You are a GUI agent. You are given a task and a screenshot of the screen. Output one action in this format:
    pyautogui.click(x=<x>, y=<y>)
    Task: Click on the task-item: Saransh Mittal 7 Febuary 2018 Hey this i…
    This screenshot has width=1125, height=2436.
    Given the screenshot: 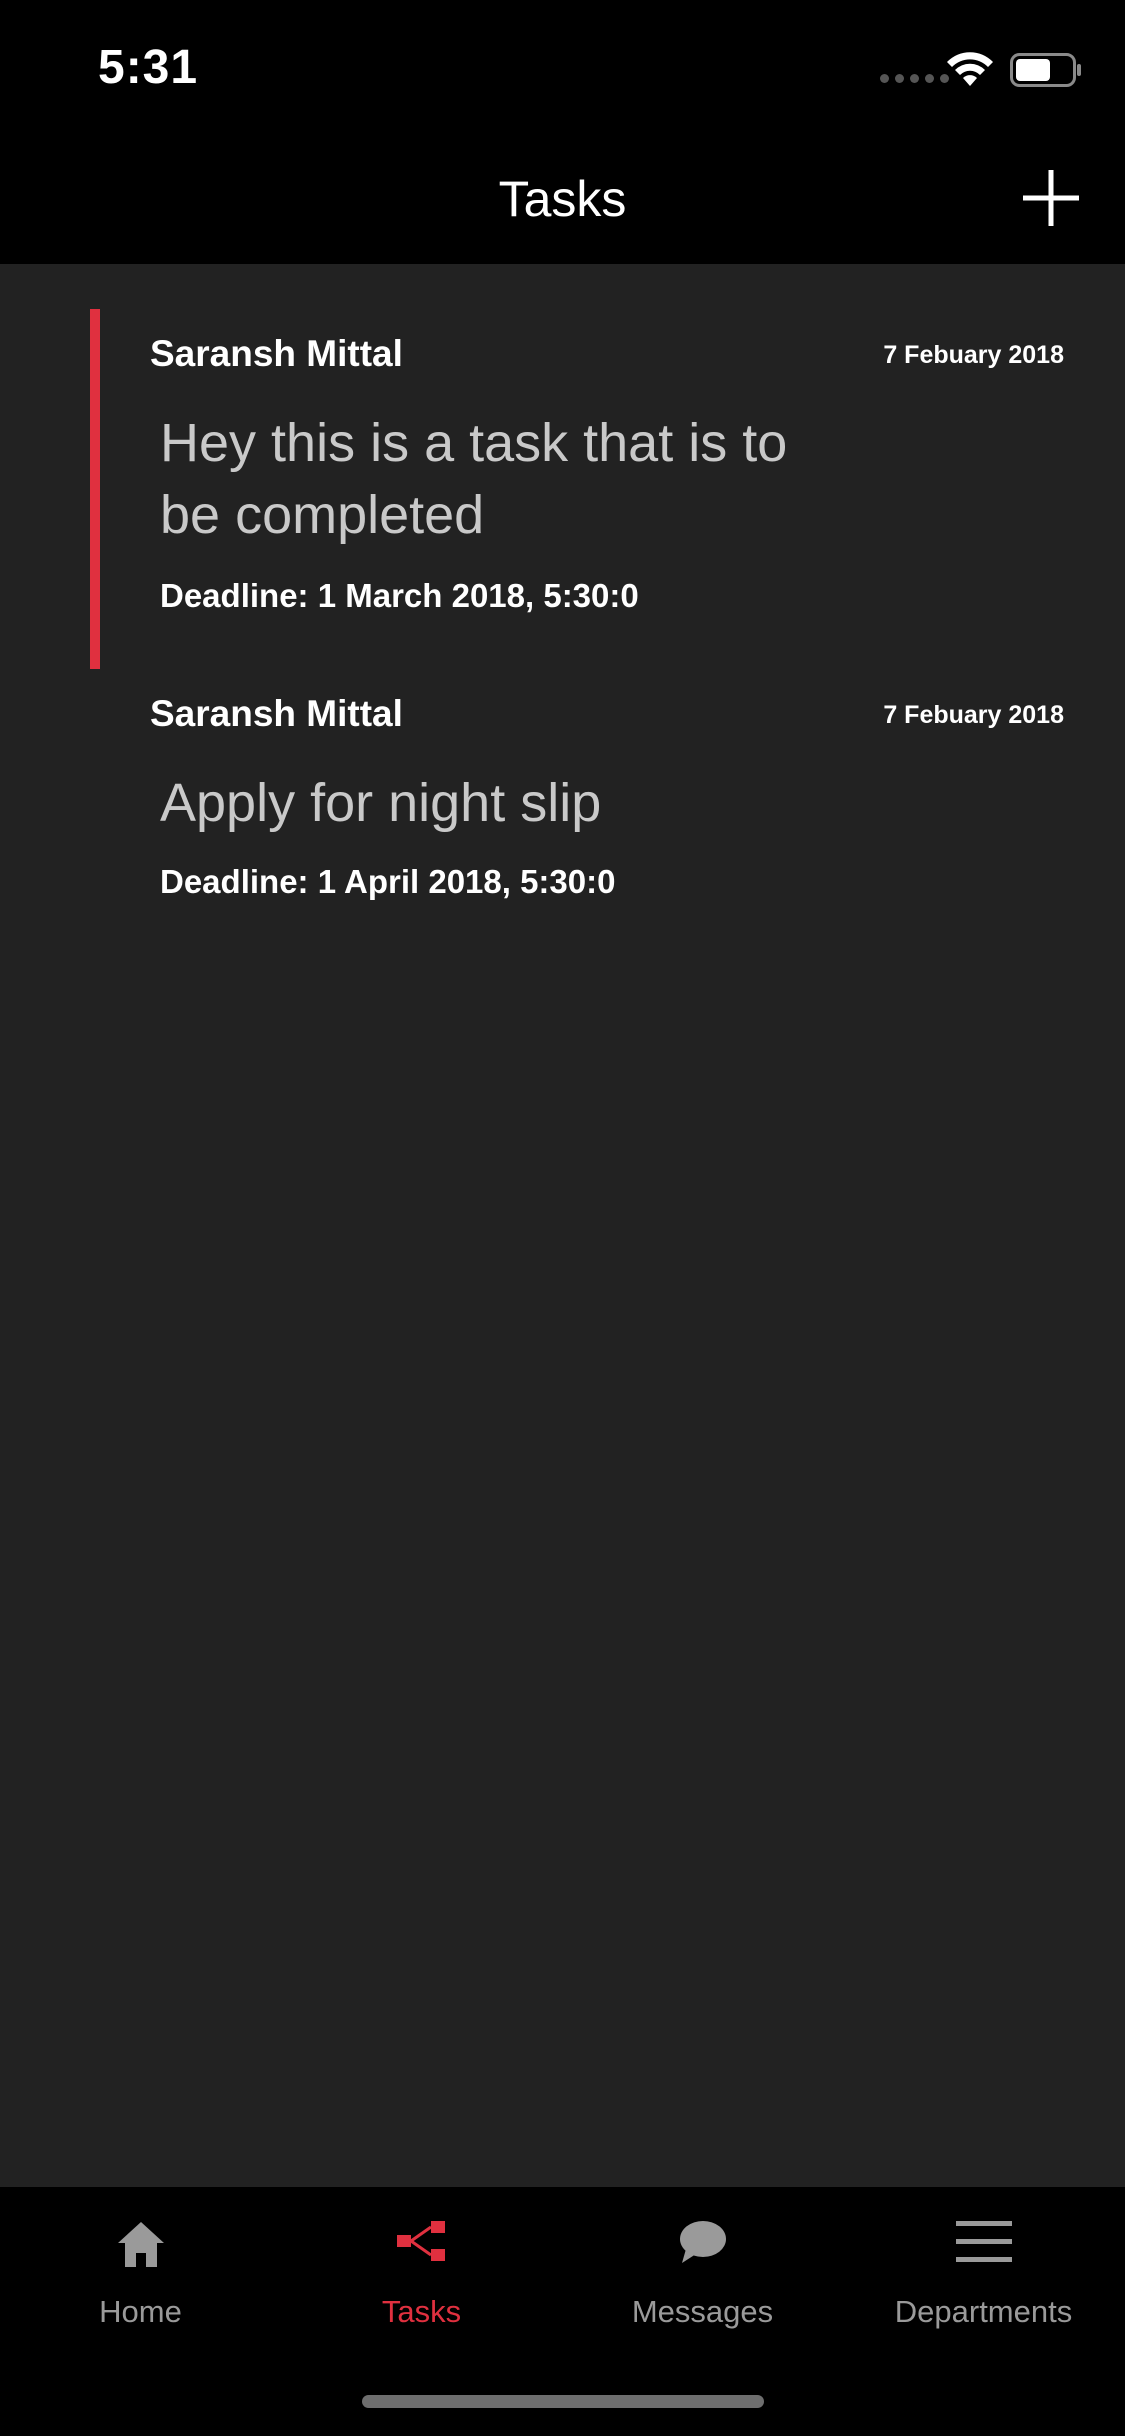 What is the action you would take?
    pyautogui.click(x=590, y=489)
    